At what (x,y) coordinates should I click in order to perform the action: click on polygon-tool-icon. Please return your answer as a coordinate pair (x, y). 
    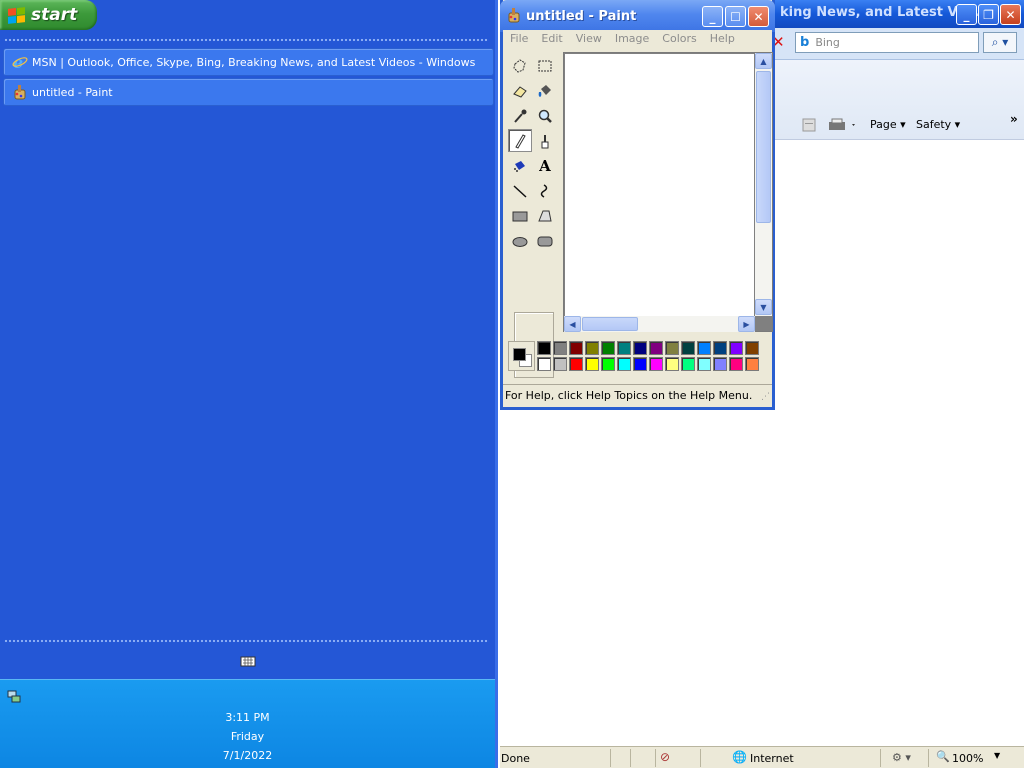
    Looking at the image, I should click on (545, 215).